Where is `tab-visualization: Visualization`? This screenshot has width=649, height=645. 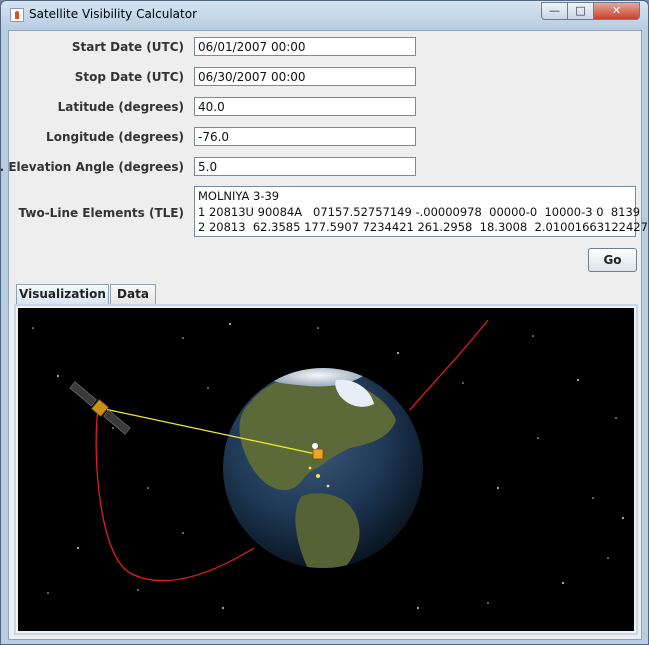
tab-visualization: Visualization is located at coordinates (62, 294).